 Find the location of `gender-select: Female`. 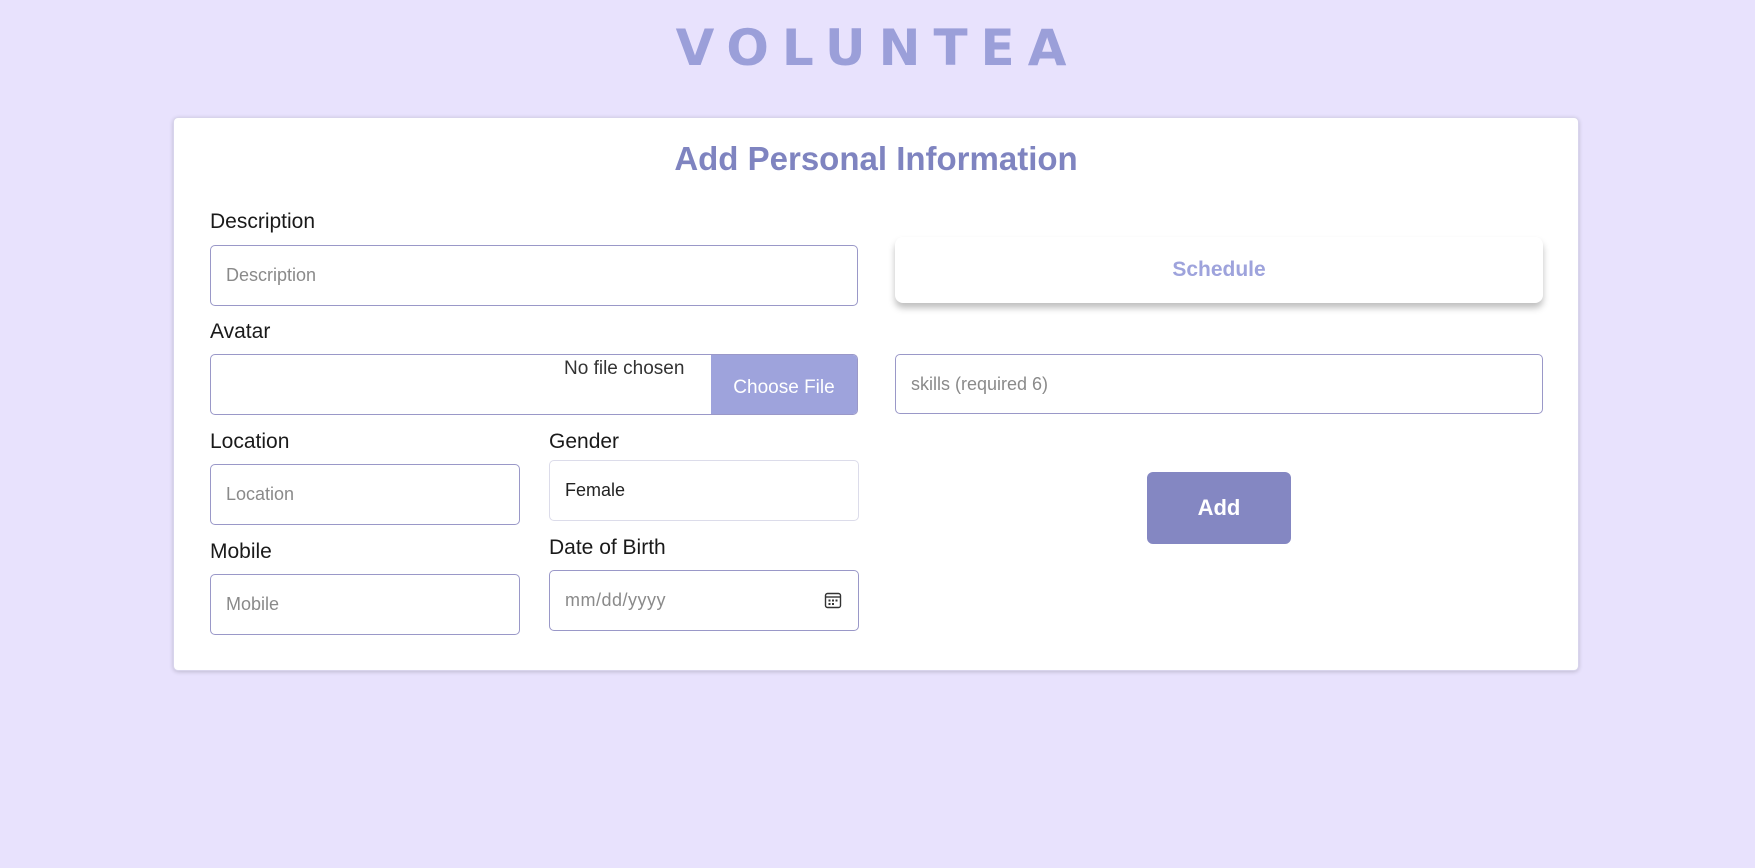

gender-select: Female is located at coordinates (704, 490).